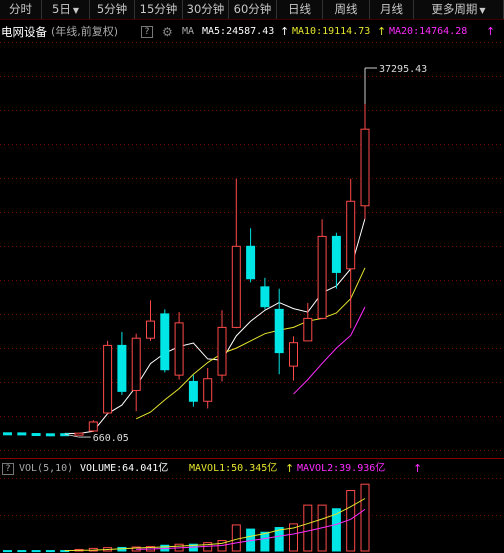  Describe the element at coordinates (186, 518) in the screenshot. I see `volume-bars` at that location.